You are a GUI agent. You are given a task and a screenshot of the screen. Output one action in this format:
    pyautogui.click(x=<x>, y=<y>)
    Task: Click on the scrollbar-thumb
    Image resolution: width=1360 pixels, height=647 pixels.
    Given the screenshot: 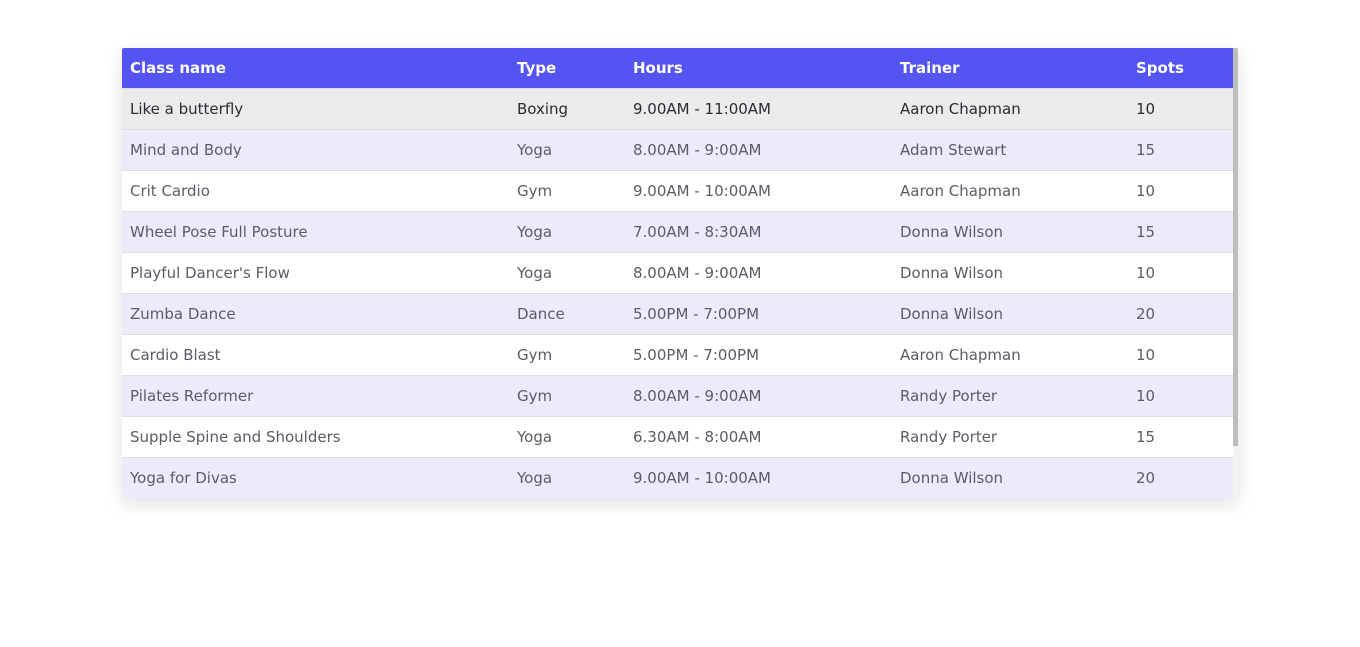 What is the action you would take?
    pyautogui.click(x=1235, y=247)
    